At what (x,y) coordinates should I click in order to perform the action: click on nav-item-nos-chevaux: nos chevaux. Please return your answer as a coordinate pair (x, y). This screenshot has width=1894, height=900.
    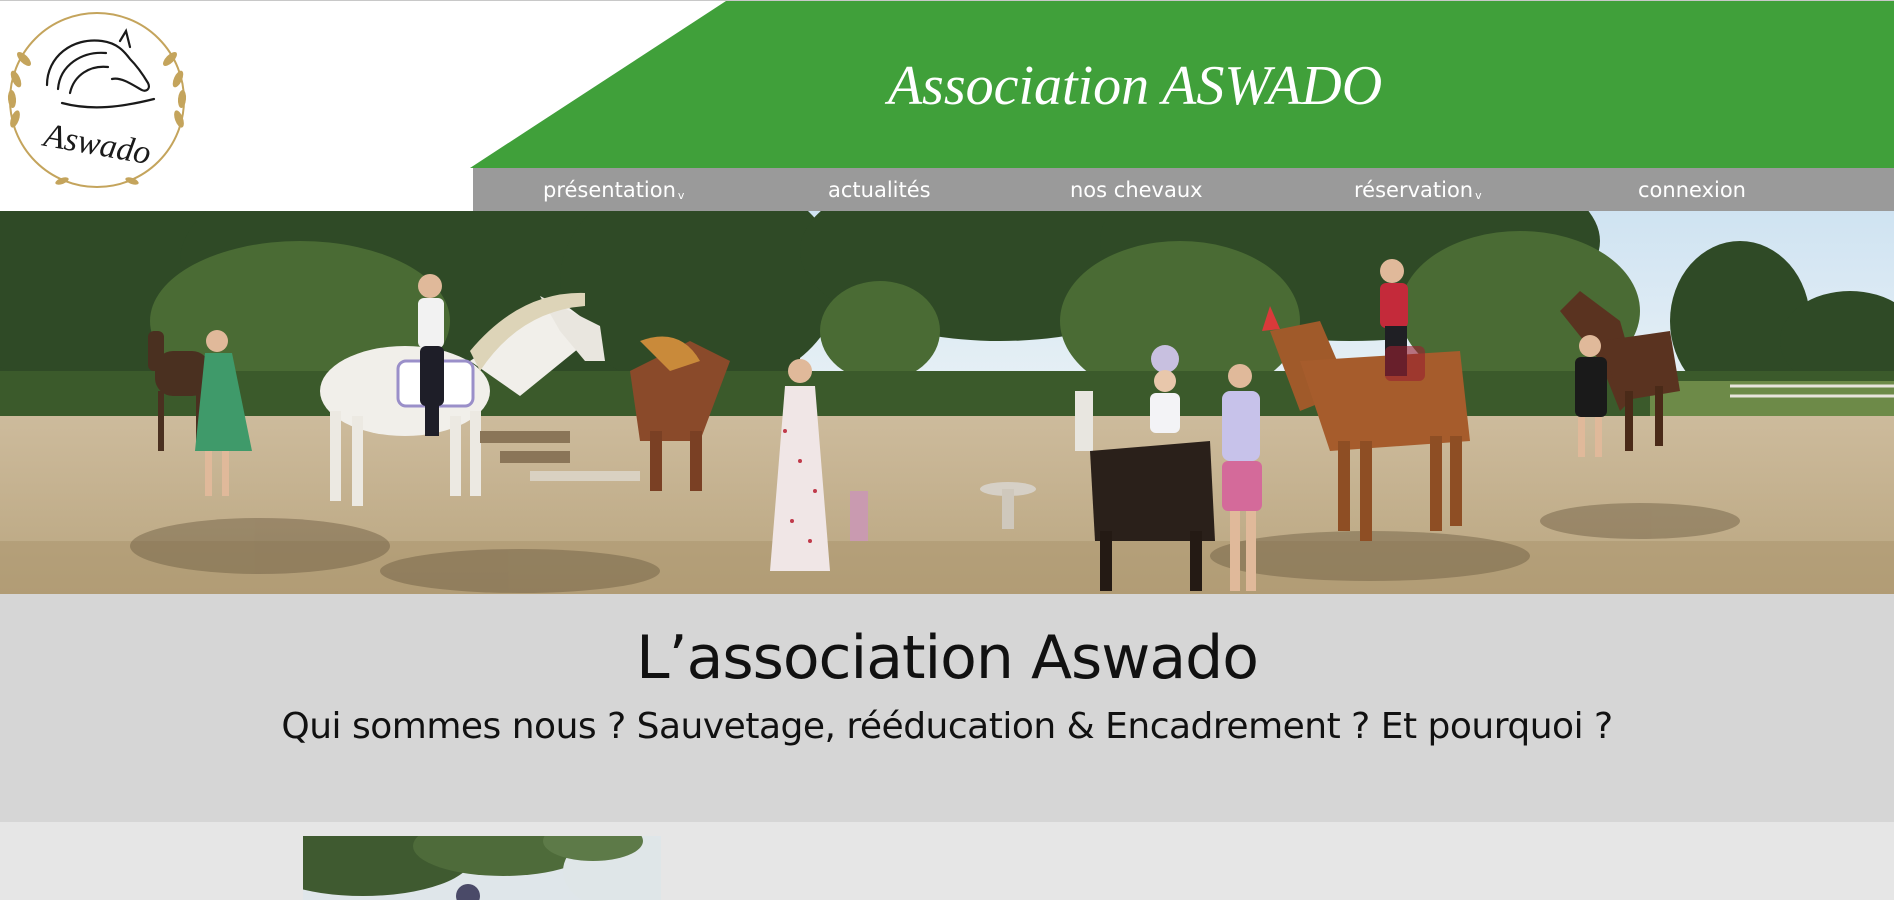
    Looking at the image, I should click on (1136, 190).